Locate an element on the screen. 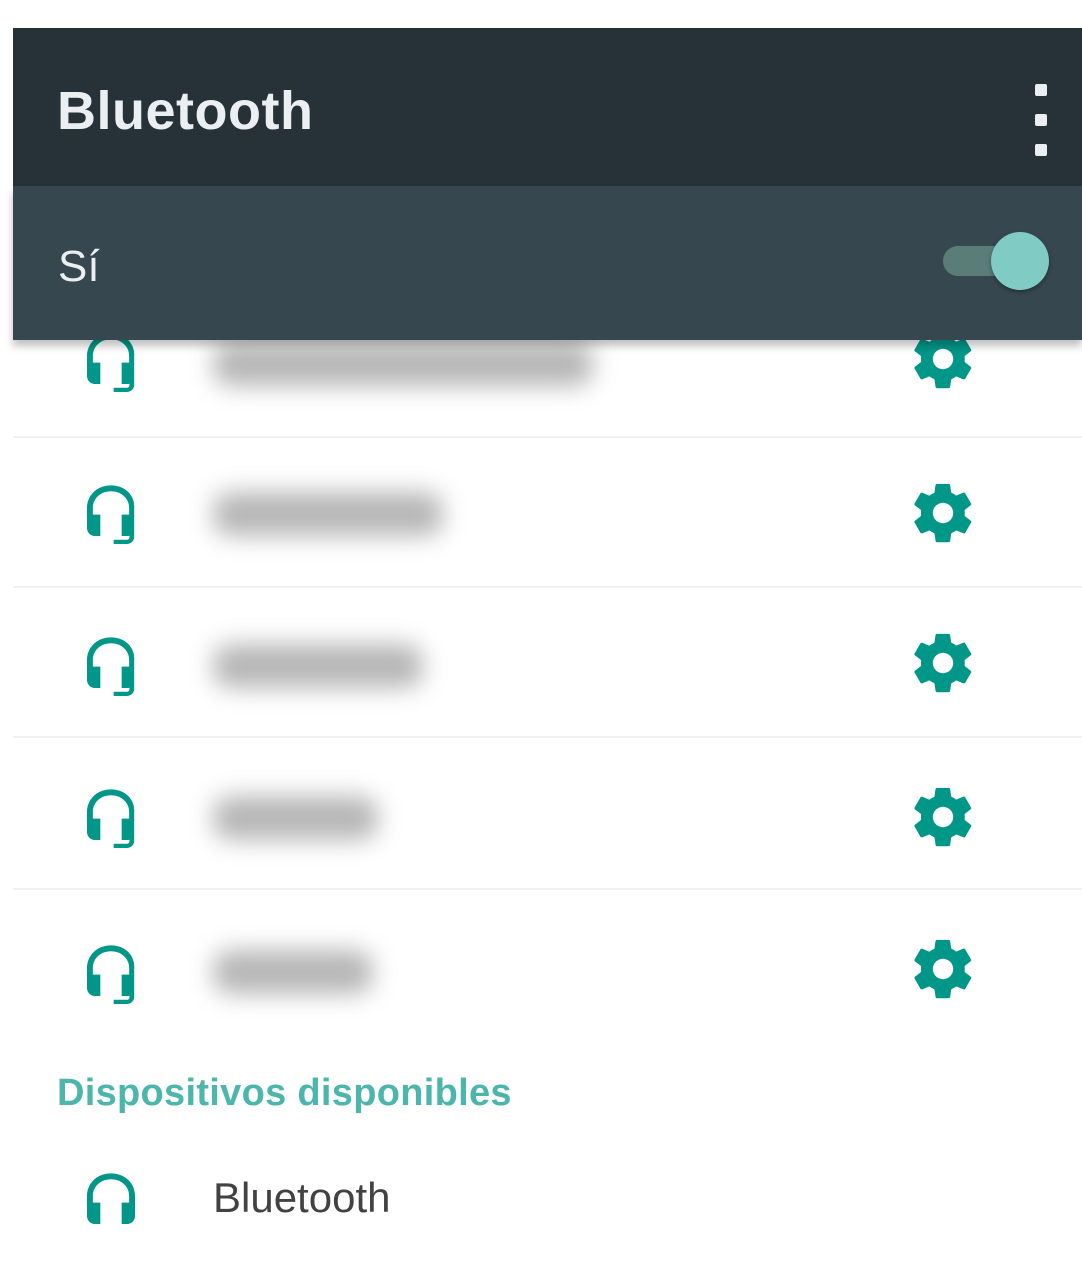 The width and height of the screenshot is (1082, 1265). available-devices-header: Dispositivos disponibles is located at coordinates (284, 1093).